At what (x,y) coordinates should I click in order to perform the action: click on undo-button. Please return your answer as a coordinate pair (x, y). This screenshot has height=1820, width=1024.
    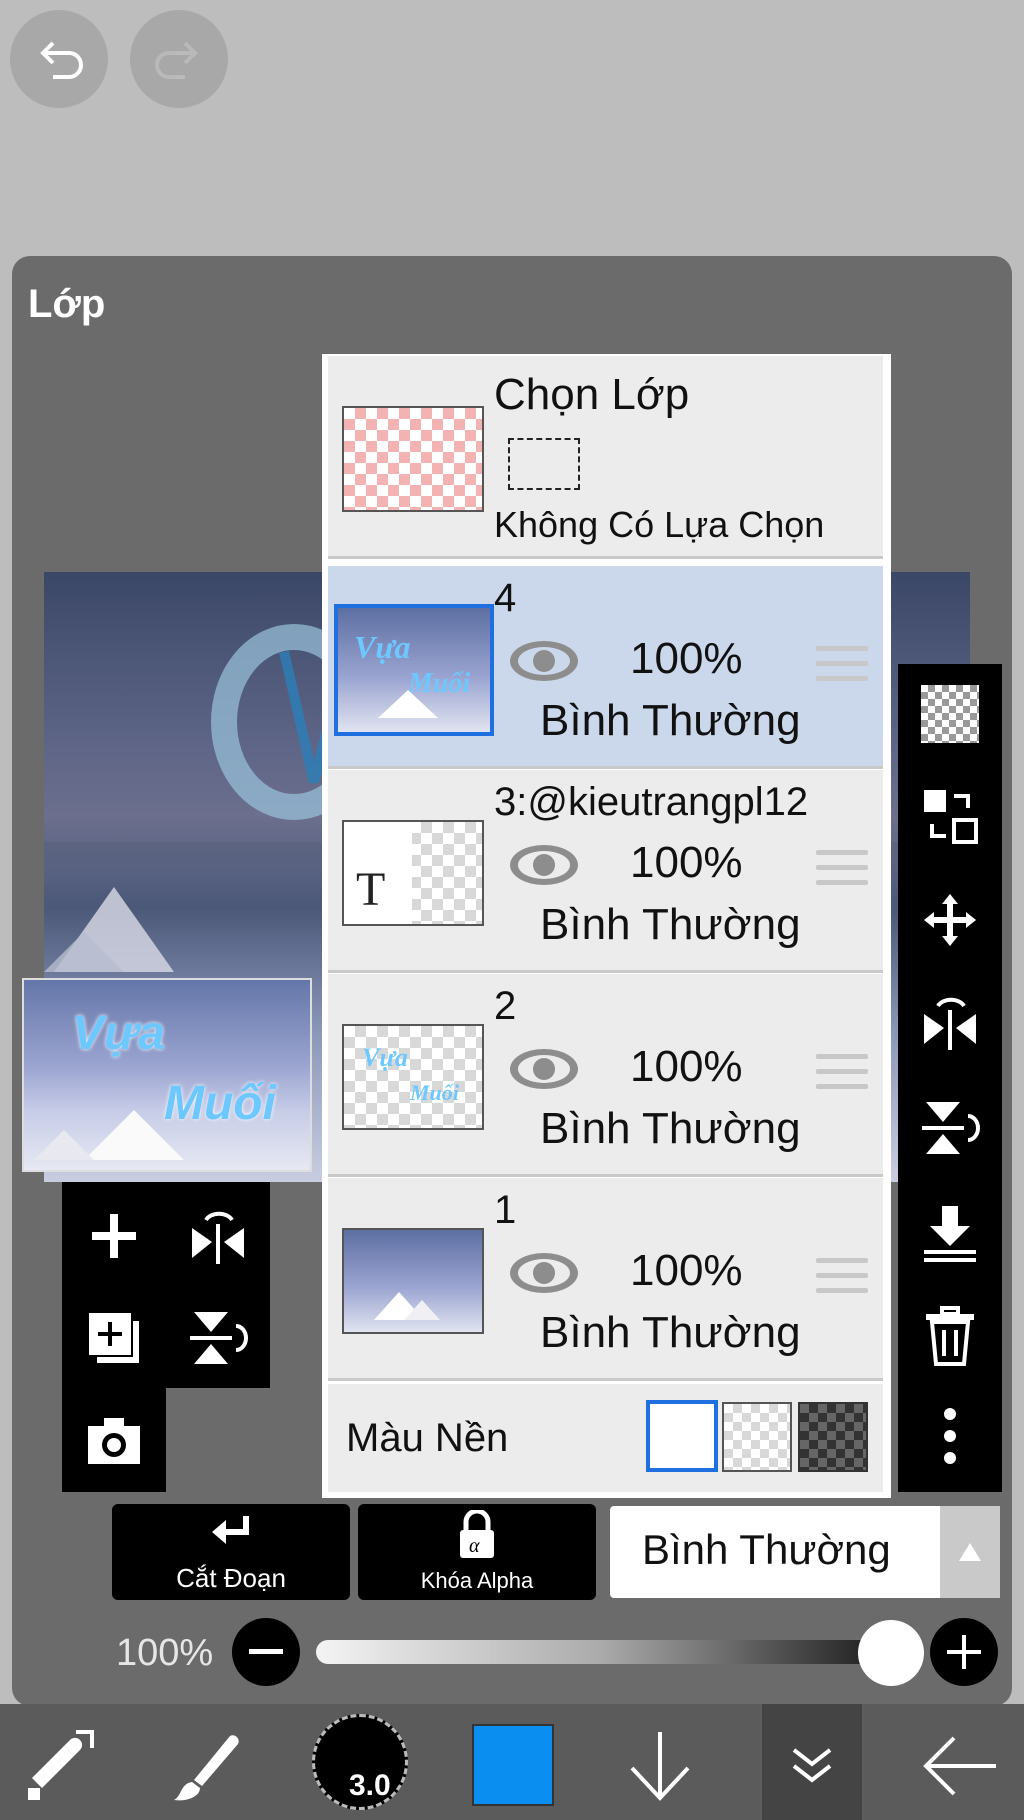
    Looking at the image, I should click on (59, 59).